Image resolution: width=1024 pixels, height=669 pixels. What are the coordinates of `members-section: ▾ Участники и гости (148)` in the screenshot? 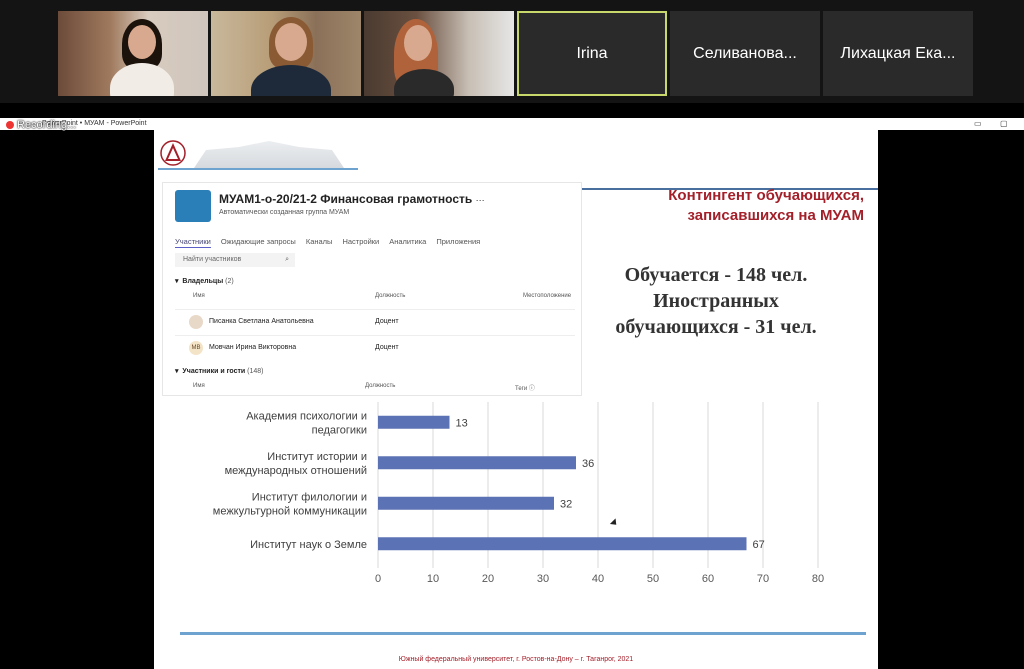 It's located at (219, 371).